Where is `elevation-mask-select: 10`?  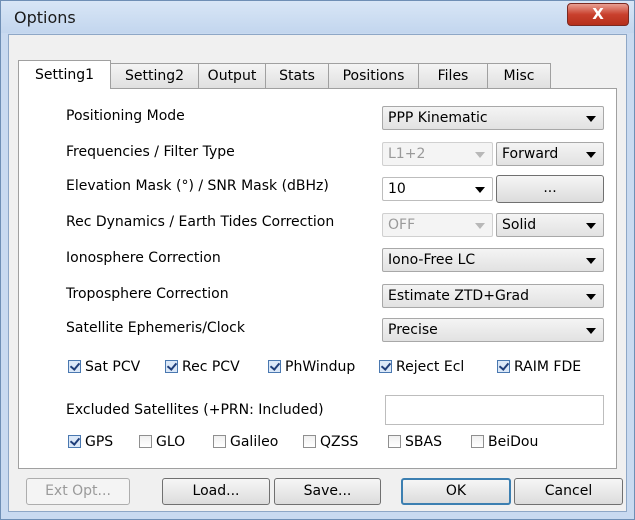
elevation-mask-select: 10 is located at coordinates (437, 189).